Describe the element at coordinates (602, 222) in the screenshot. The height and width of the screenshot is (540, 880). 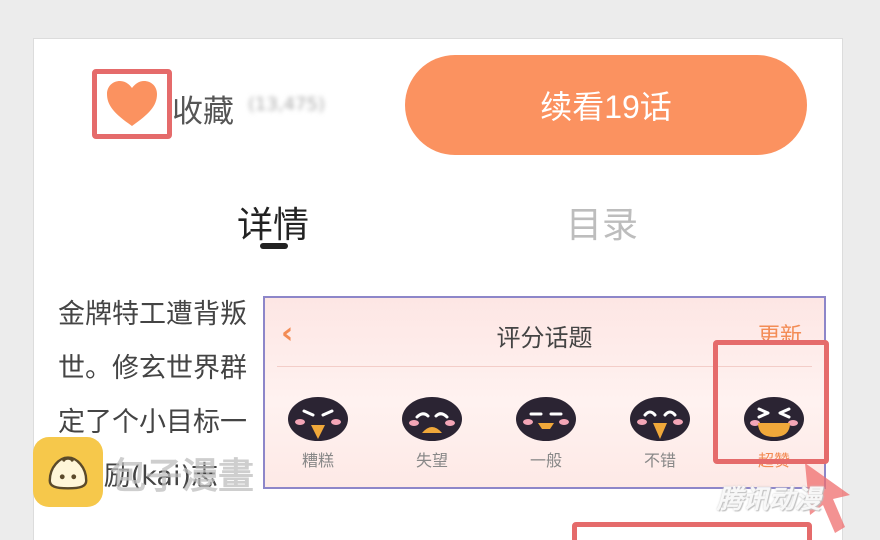
I see `tab-catalog: 目录` at that location.